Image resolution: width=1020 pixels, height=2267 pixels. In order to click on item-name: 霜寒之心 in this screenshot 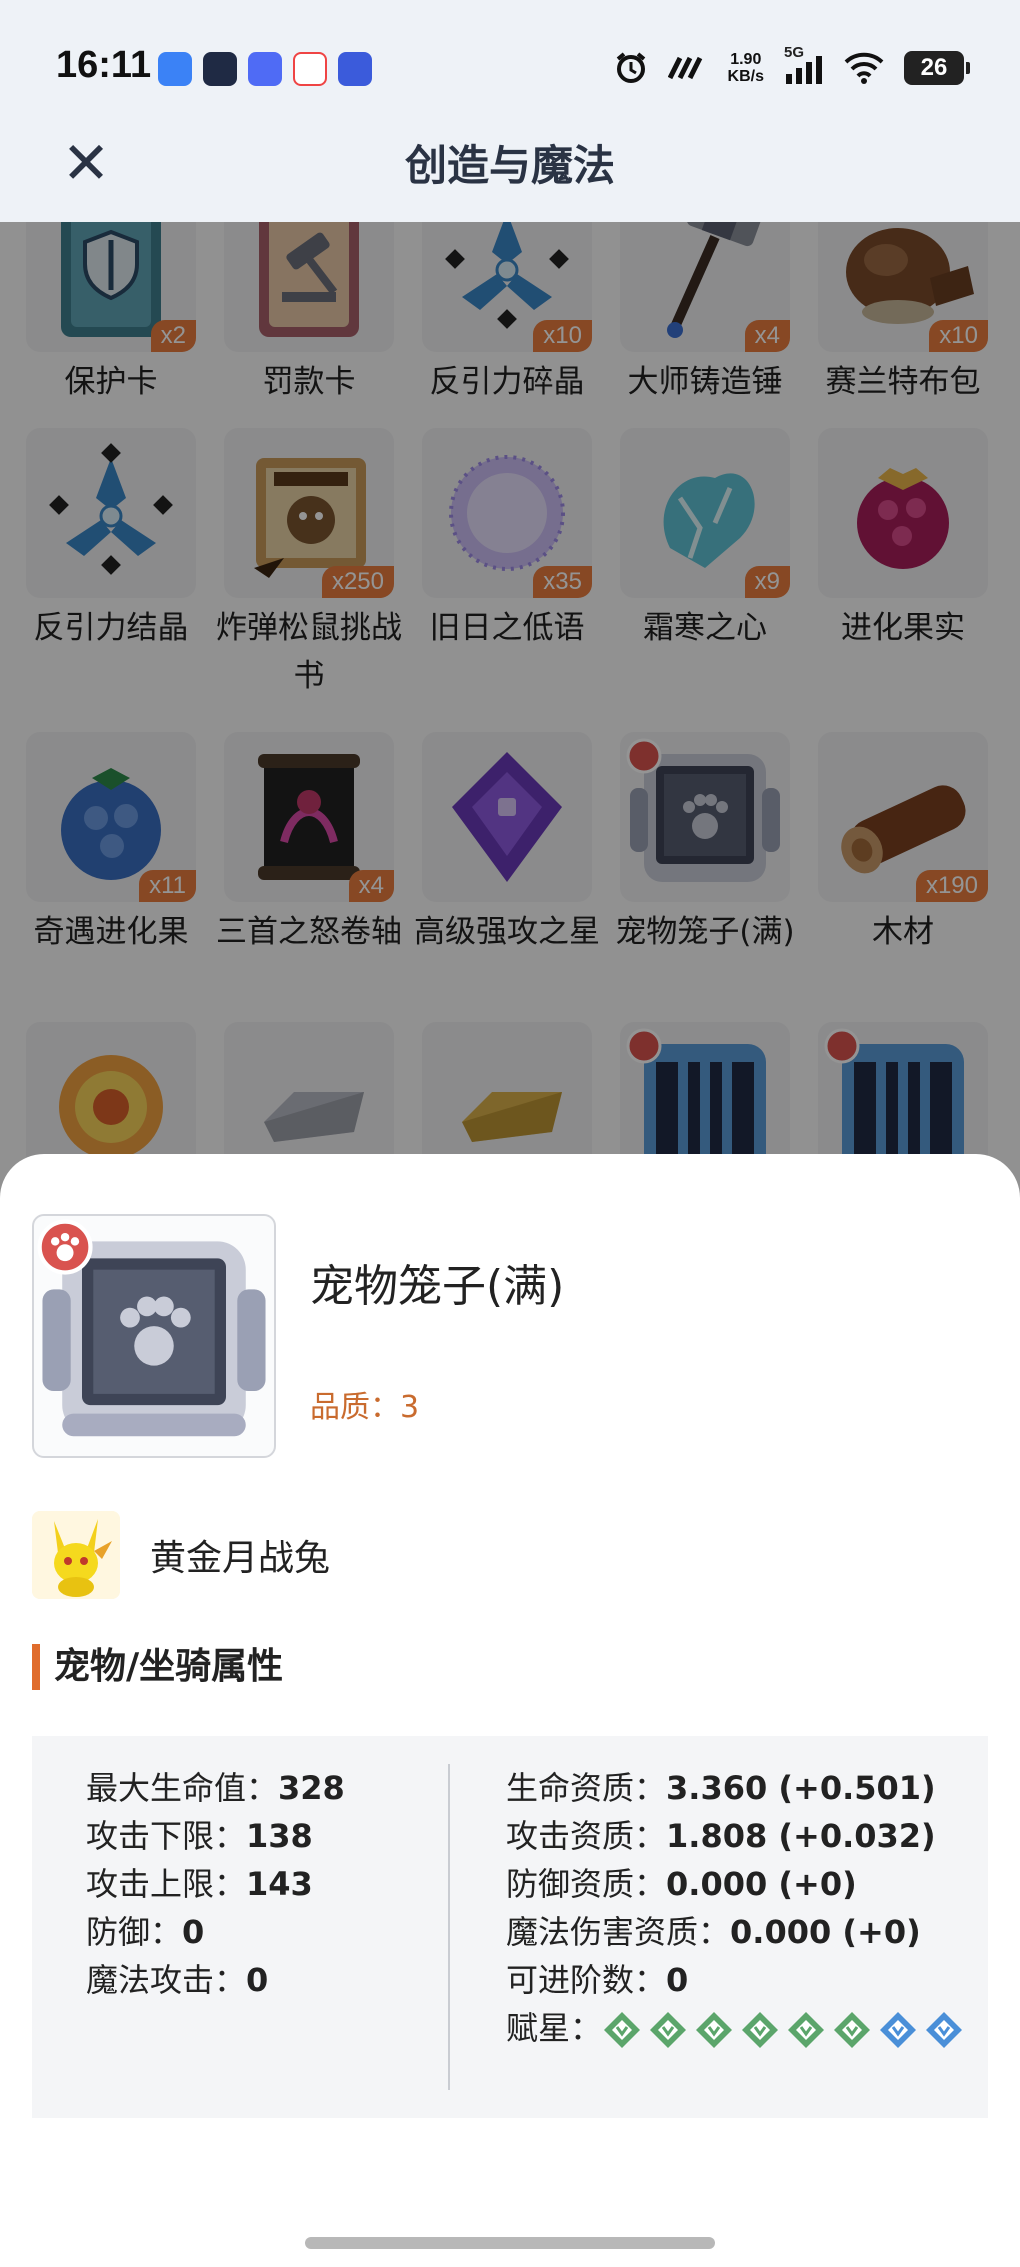, I will do `click(705, 628)`.